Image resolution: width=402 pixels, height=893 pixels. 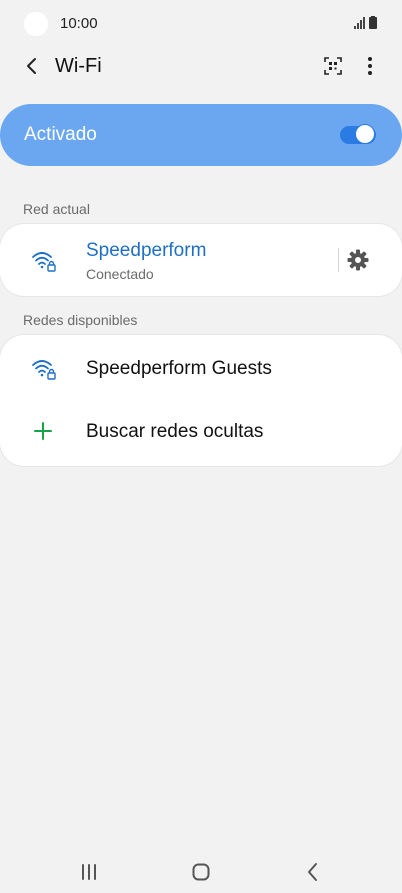 I want to click on network-list-item: Speedperform Guests, so click(x=201, y=369).